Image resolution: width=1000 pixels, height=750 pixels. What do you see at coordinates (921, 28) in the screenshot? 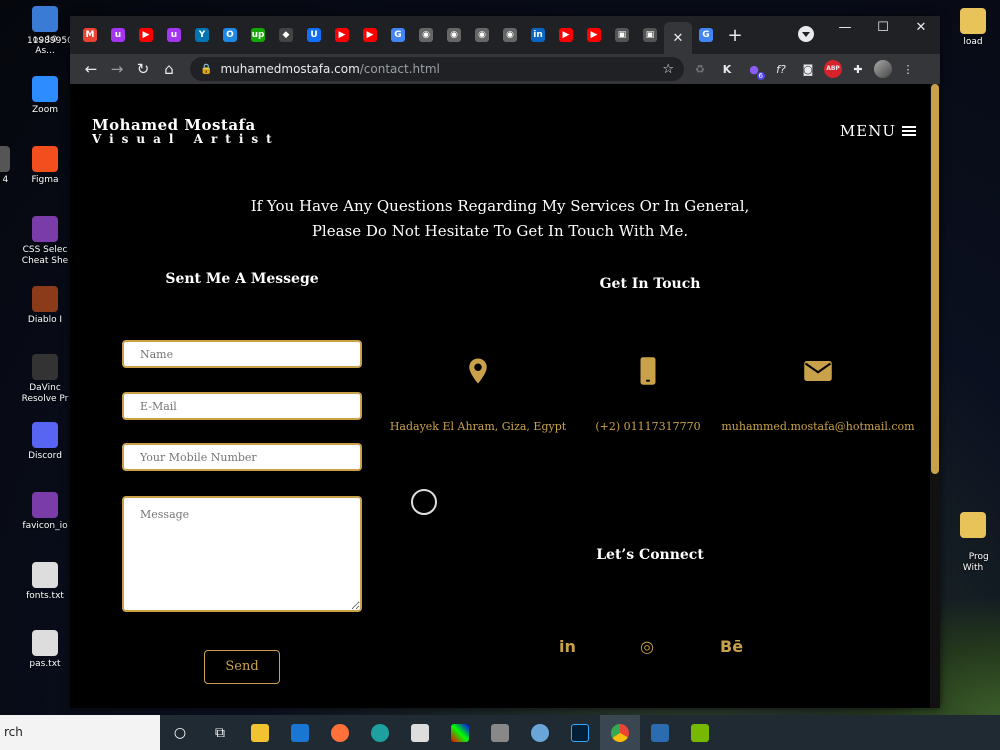
I see `close-window-button: ✕` at bounding box center [921, 28].